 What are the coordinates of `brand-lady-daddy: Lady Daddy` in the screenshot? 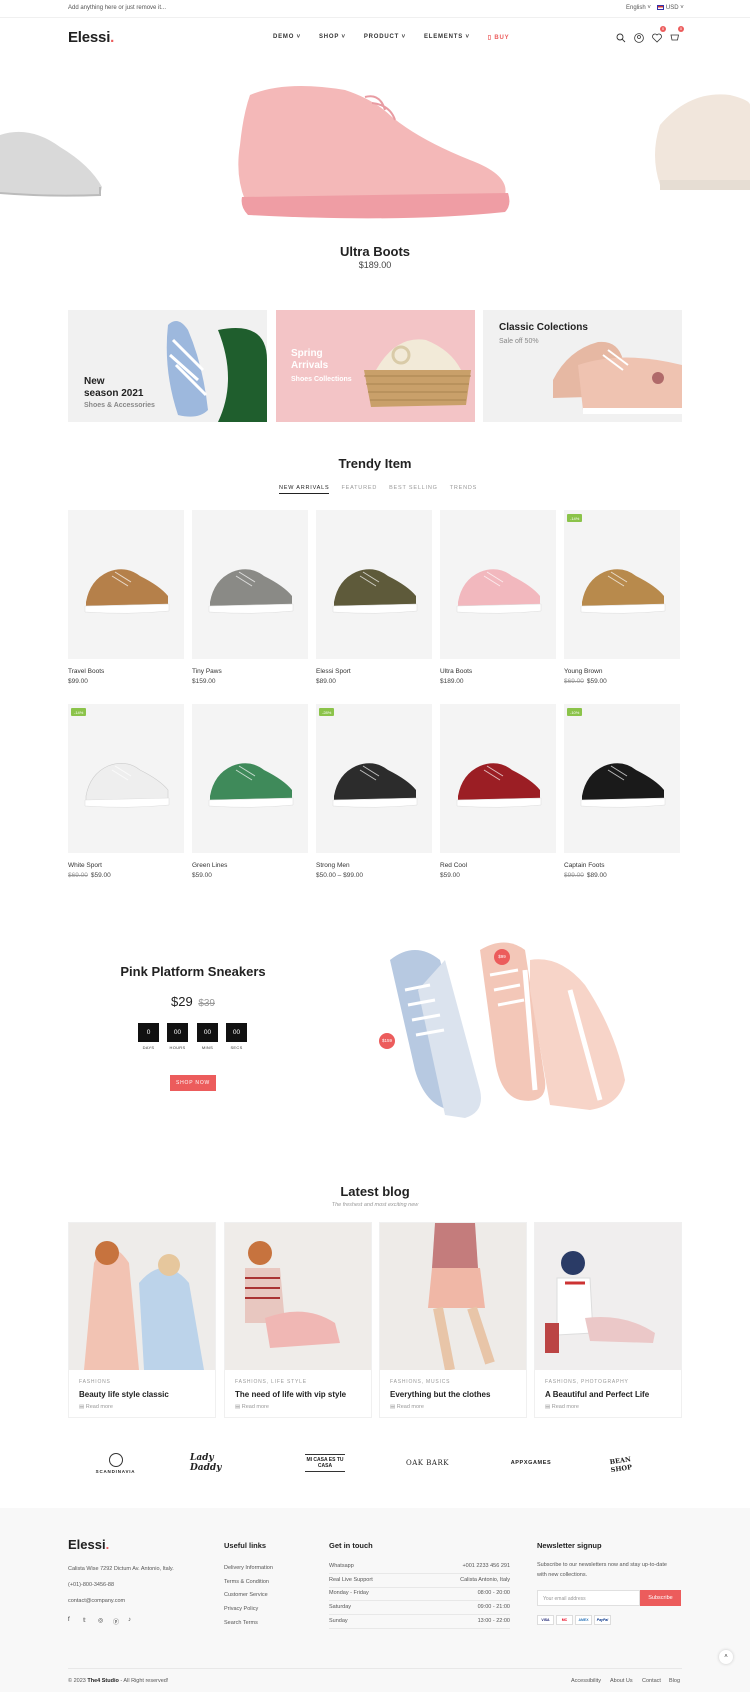 It's located at (217, 1463).